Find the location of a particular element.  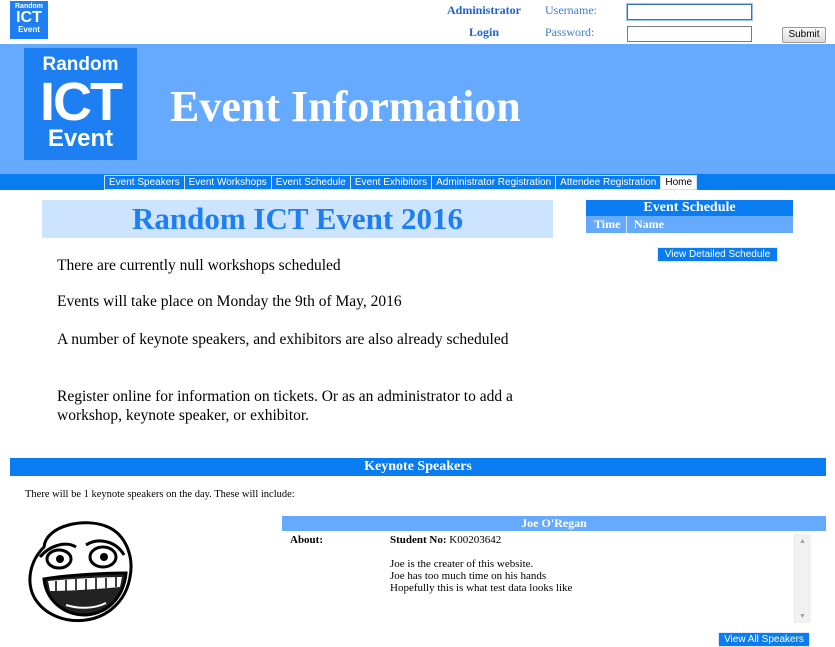

schedule-col-divider is located at coordinates (626, 224).